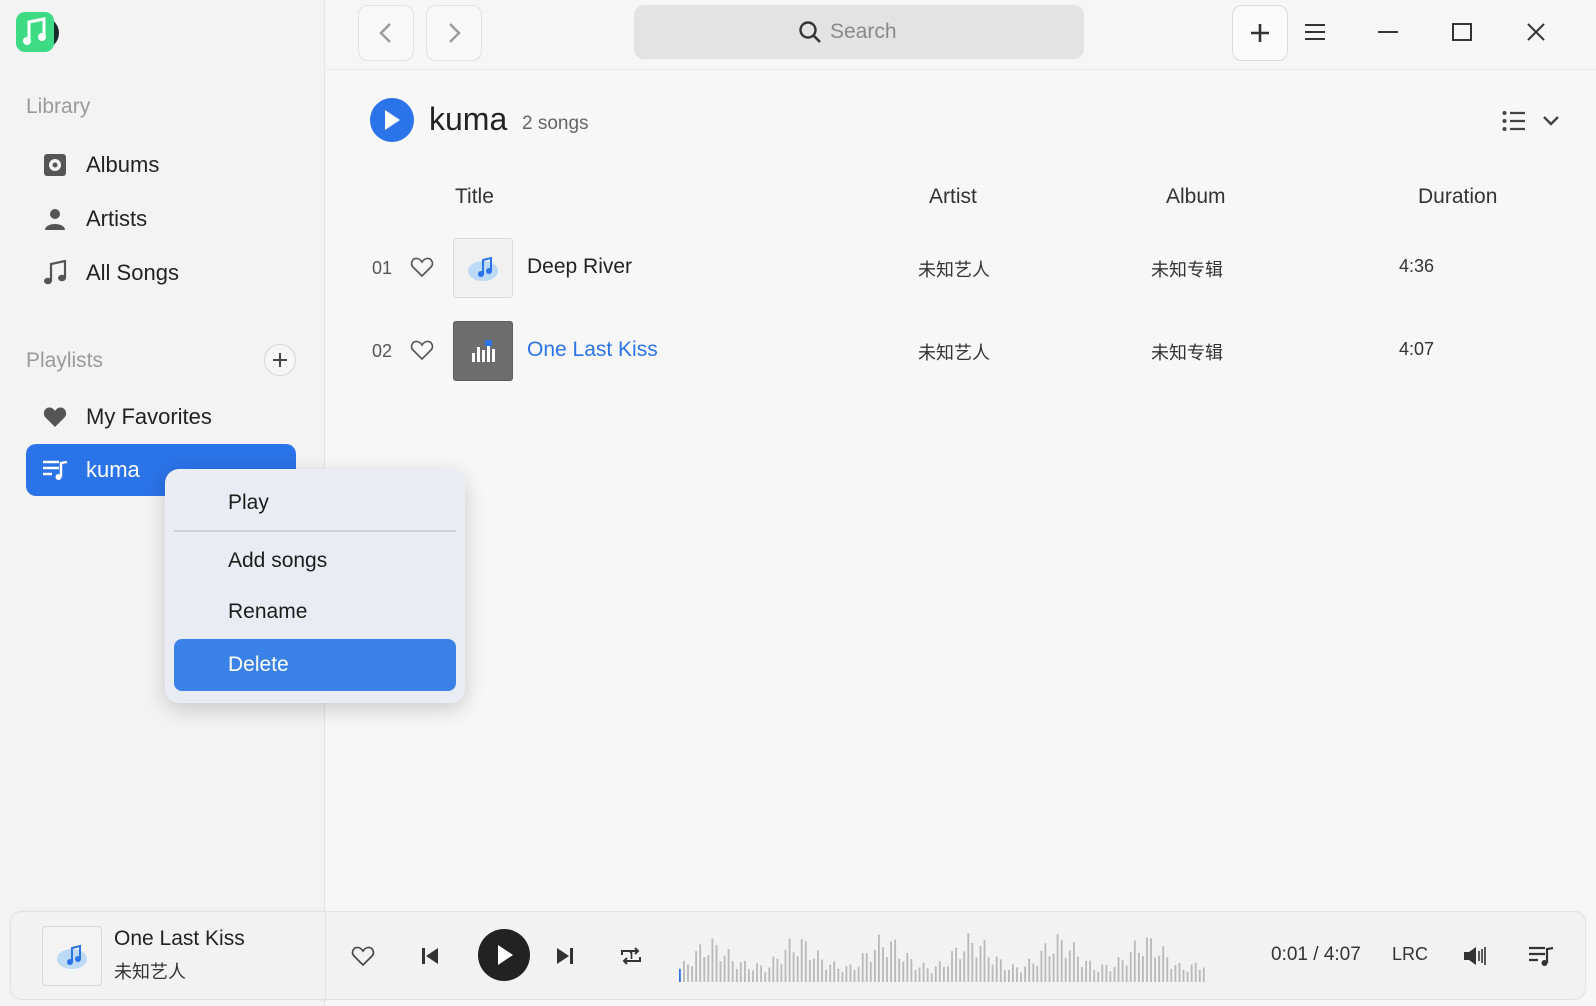 The height and width of the screenshot is (1006, 1596). I want to click on add-button, so click(1260, 33).